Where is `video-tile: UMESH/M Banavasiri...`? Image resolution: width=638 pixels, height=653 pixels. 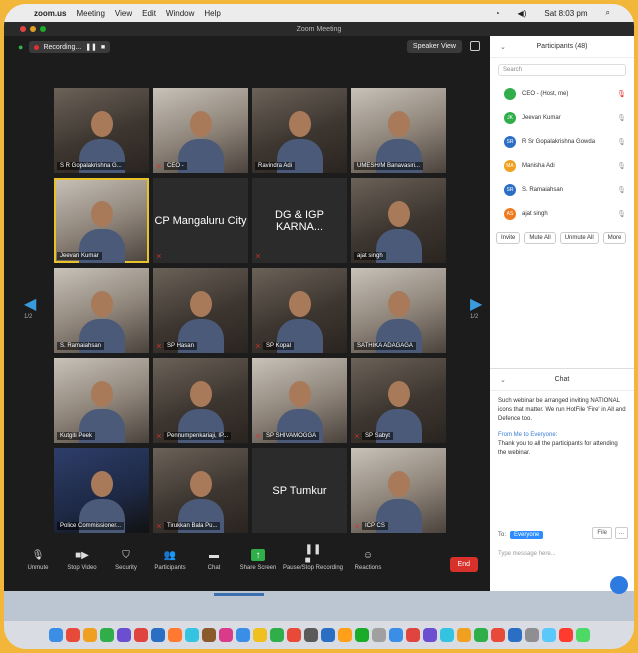 video-tile: UMESH/M Banavasiri... is located at coordinates (398, 130).